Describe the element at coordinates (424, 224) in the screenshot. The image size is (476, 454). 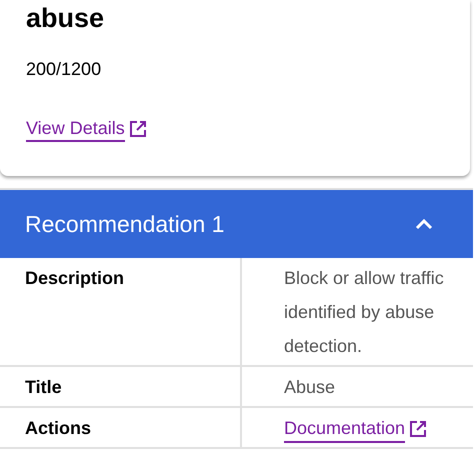
I see `chevron-up-icon` at that location.